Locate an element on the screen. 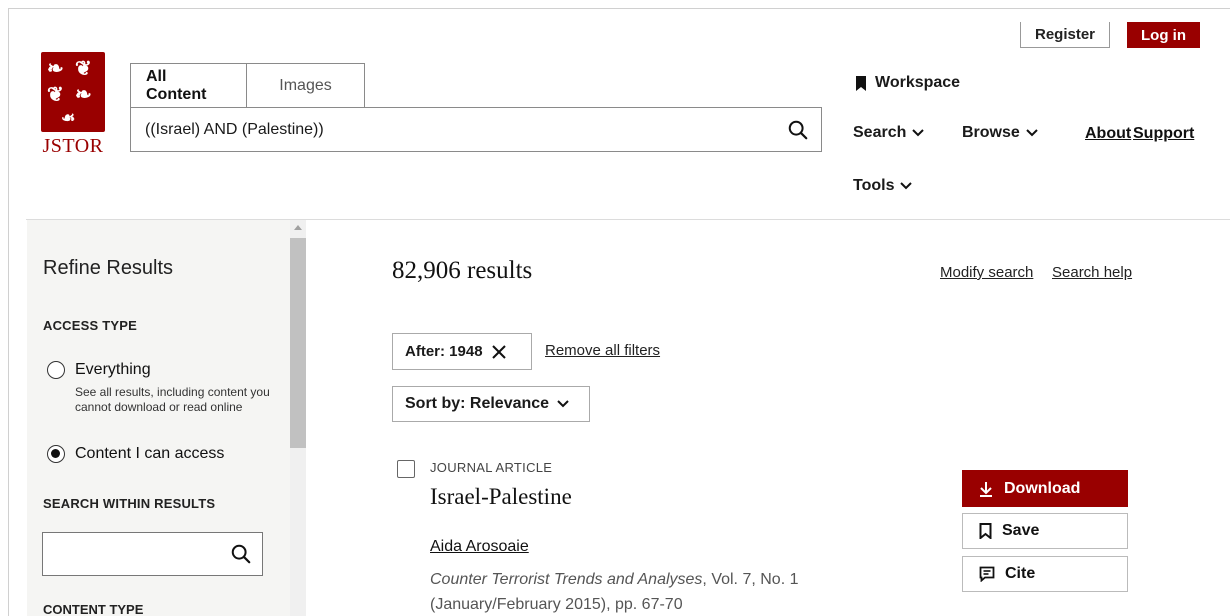  nav-browse: Browse is located at coordinates (1000, 133).